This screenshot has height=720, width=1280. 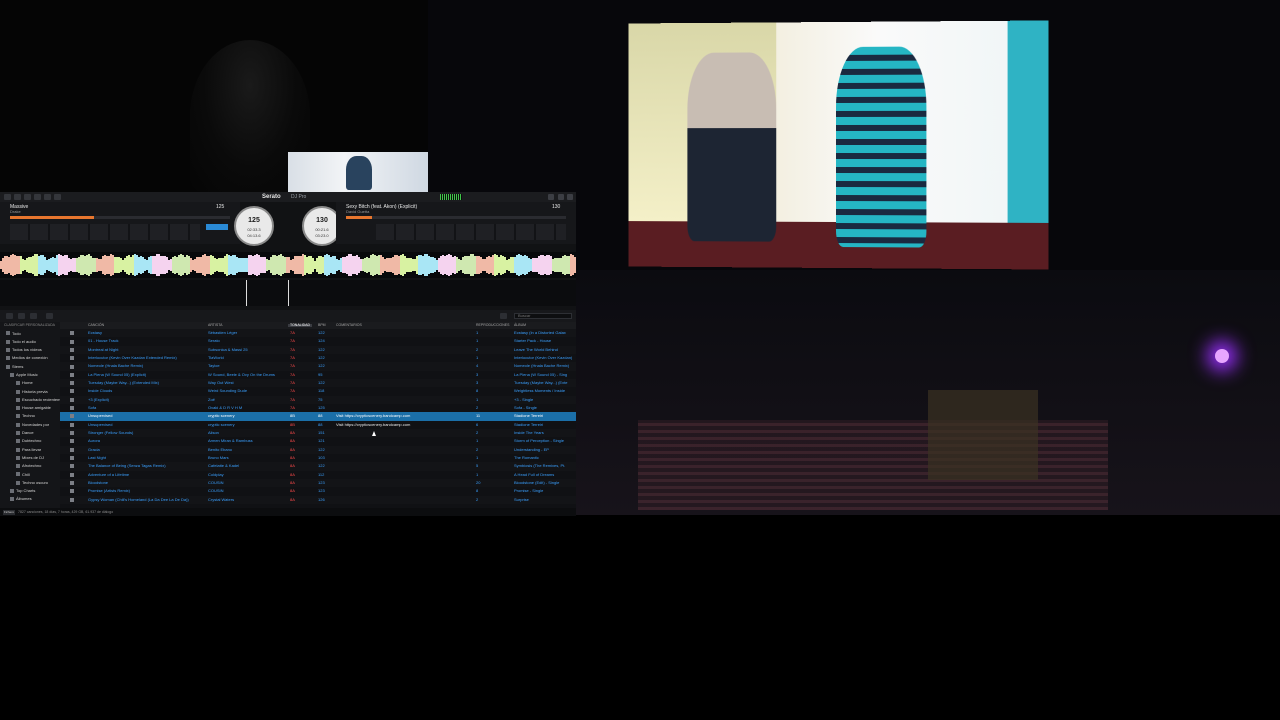 I want to click on column-bpm: BPM, so click(x=322, y=325).